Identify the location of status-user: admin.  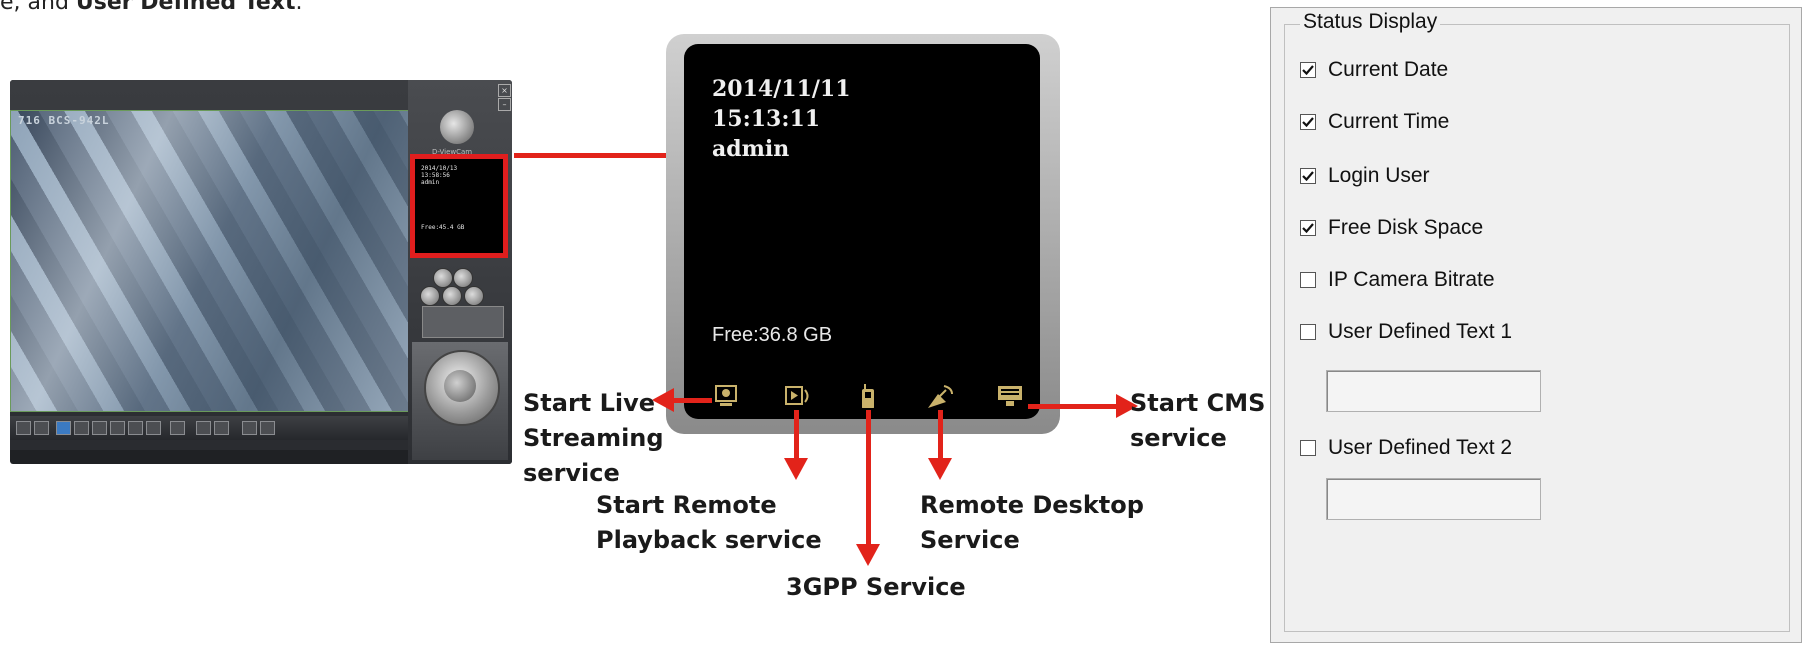
(751, 149).